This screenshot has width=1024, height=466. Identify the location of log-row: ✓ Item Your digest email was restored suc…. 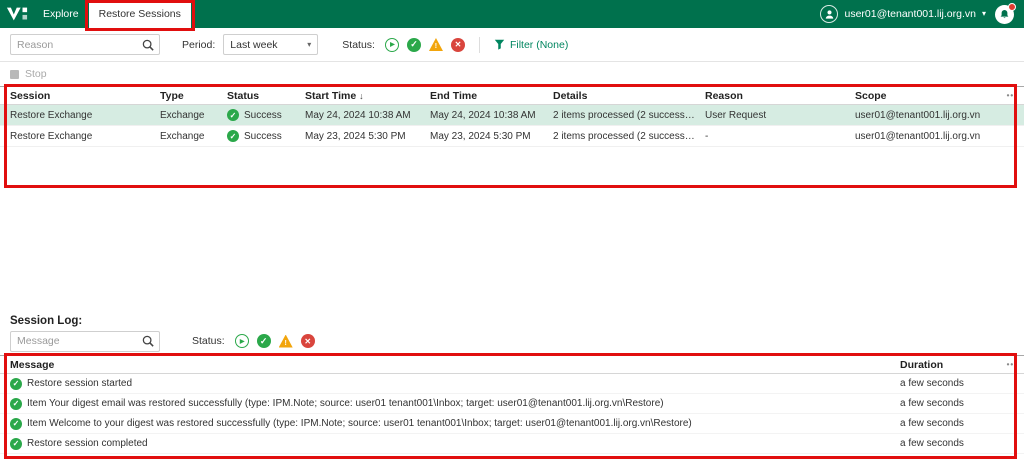
(512, 404).